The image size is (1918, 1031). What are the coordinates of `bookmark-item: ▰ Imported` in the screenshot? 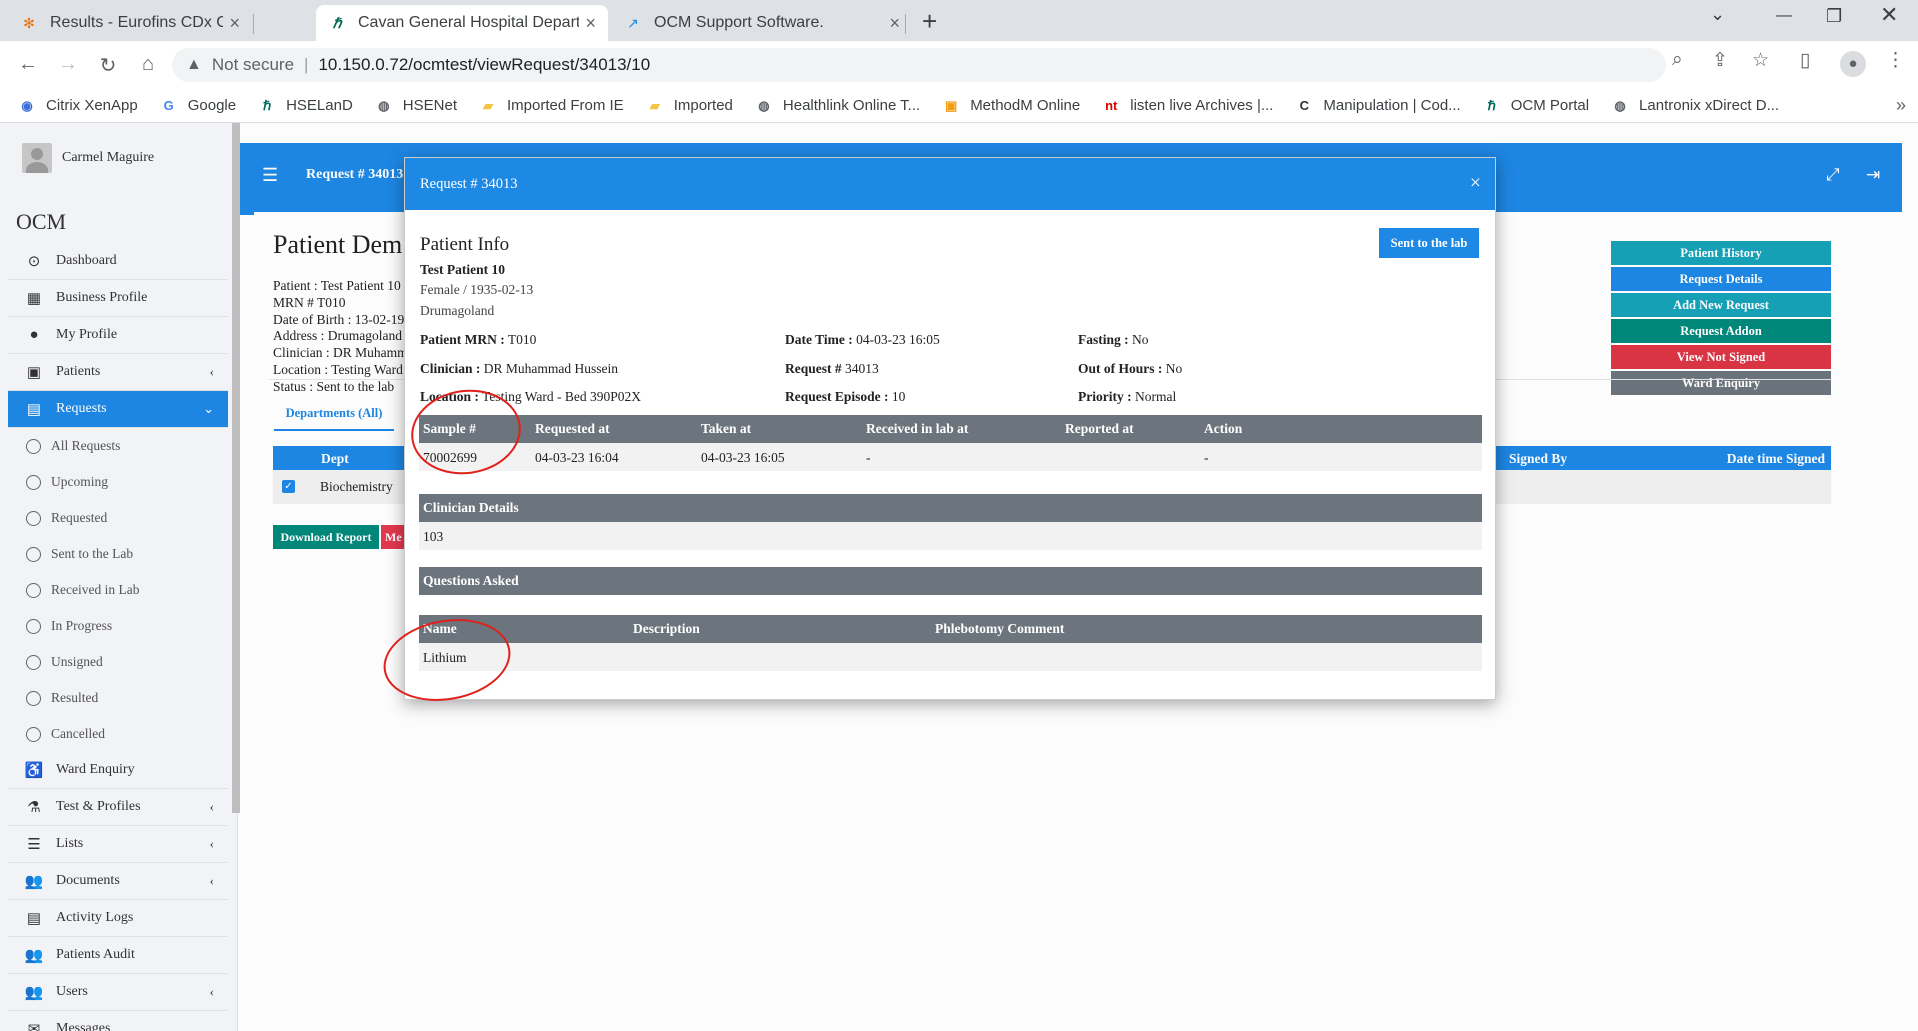 It's located at (689, 106).